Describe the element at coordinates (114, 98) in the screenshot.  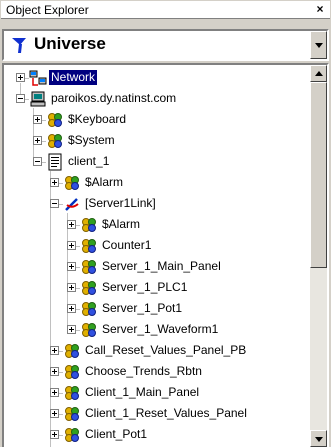
I see `tree-item-label: paroikos.dy.natinst.com` at that location.